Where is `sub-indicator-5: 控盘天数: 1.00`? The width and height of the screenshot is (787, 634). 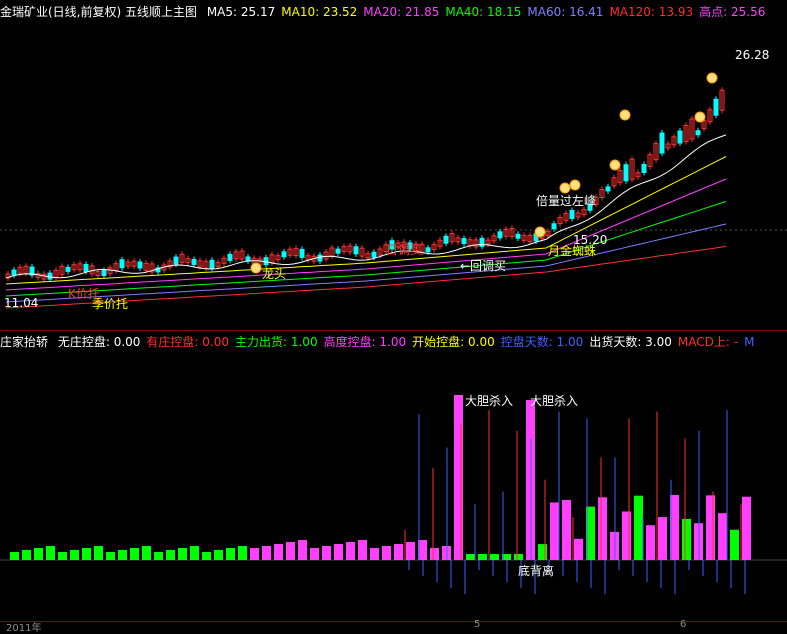 sub-indicator-5: 控盘天数: 1.00 is located at coordinates (542, 342).